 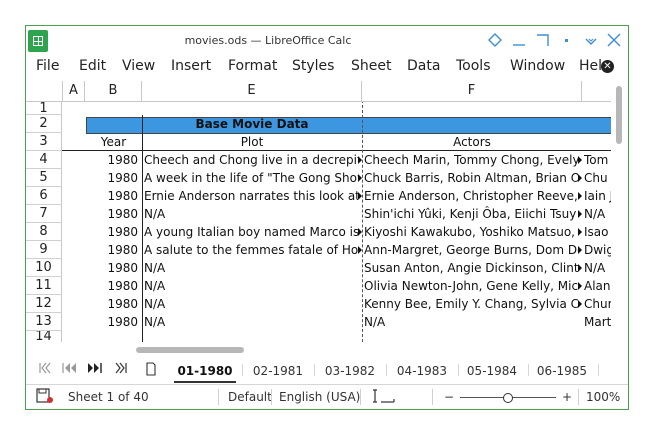 What do you see at coordinates (471, 304) in the screenshot?
I see `actors-cell: Kenny Bee, Emily Y. Chang, Sylvia C` at bounding box center [471, 304].